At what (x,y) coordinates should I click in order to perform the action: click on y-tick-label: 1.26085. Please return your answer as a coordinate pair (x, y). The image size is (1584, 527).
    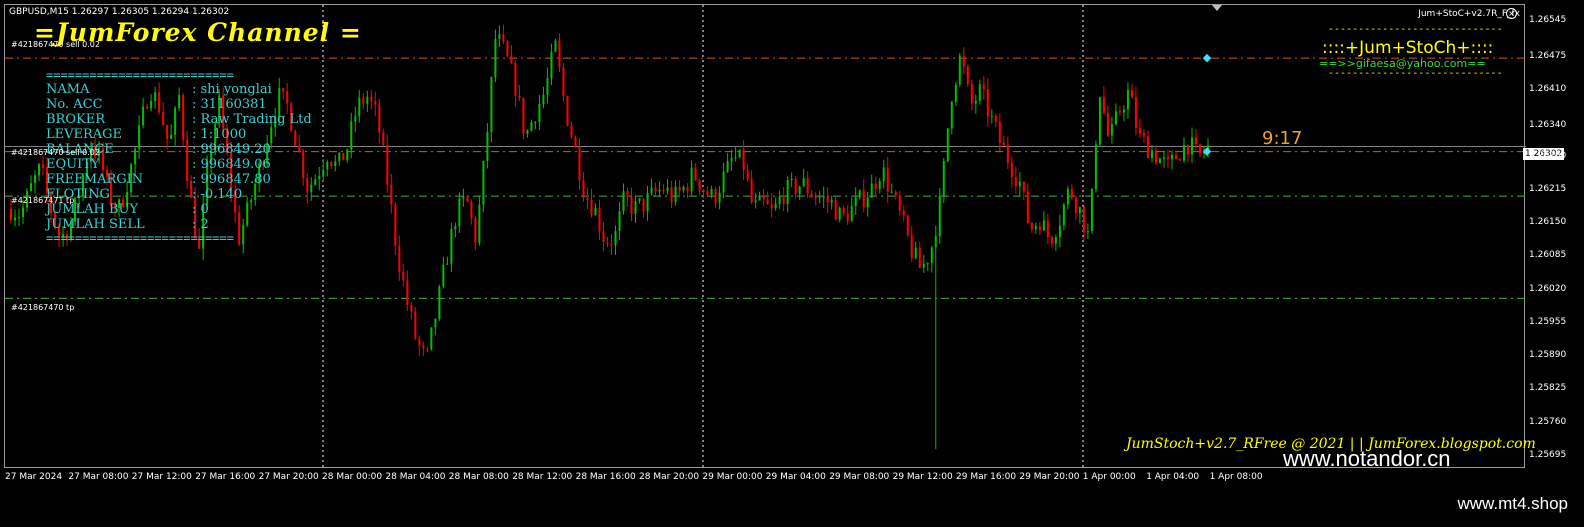
    Looking at the image, I should click on (1548, 255).